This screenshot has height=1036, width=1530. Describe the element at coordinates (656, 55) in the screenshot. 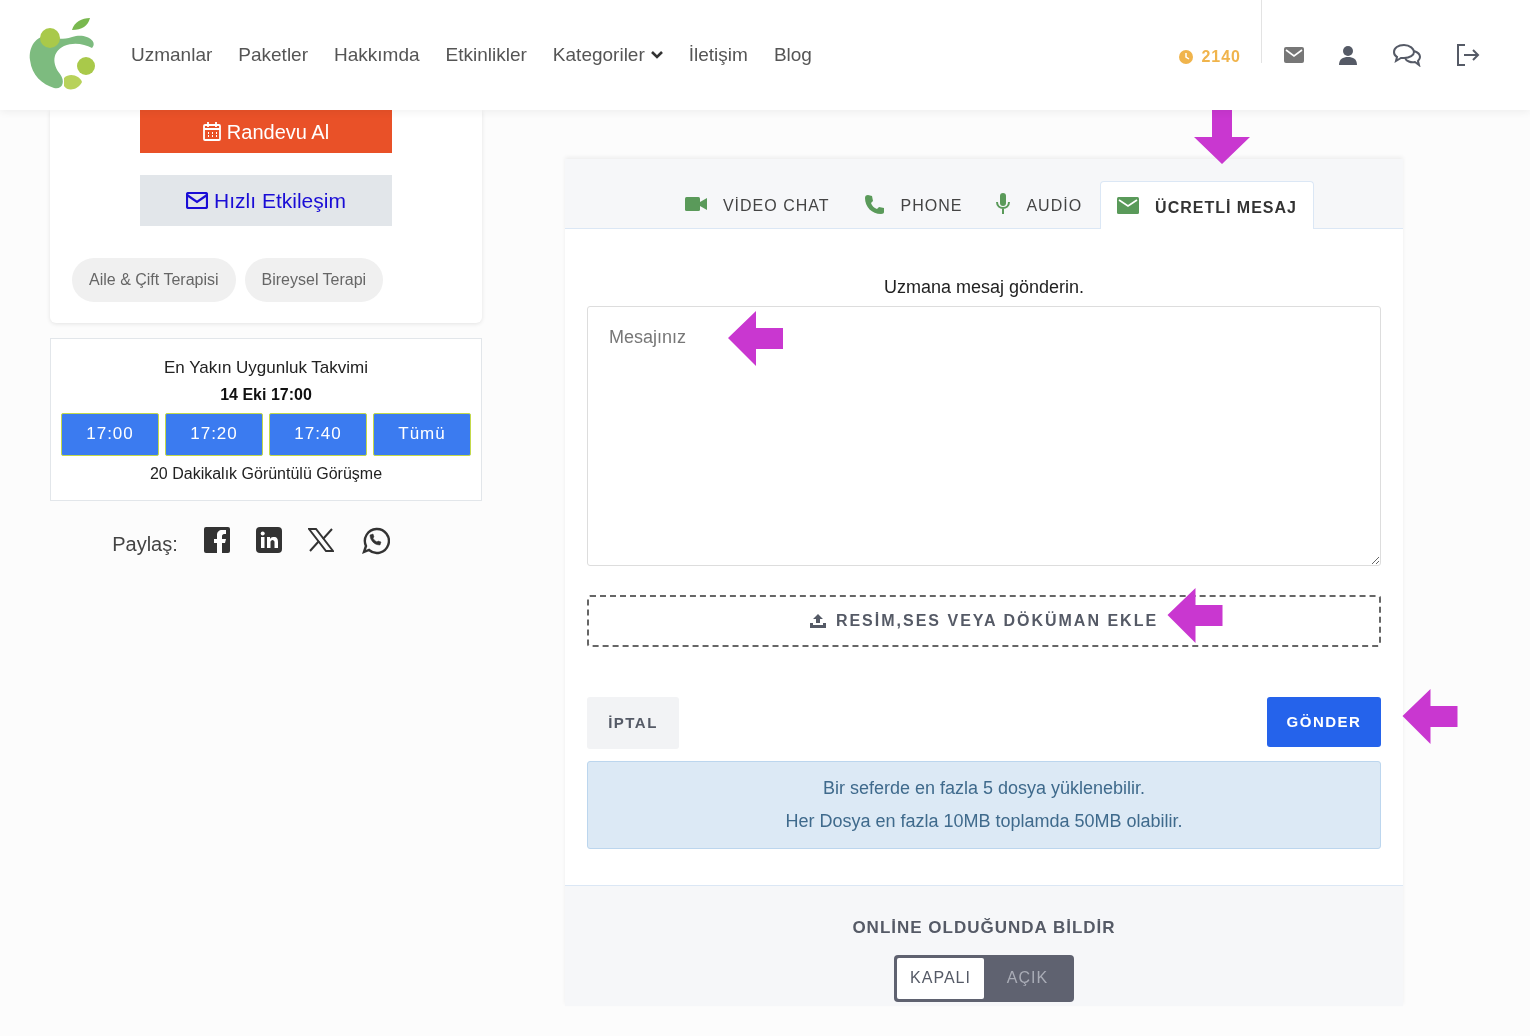

I see `chevron-down-icon` at that location.